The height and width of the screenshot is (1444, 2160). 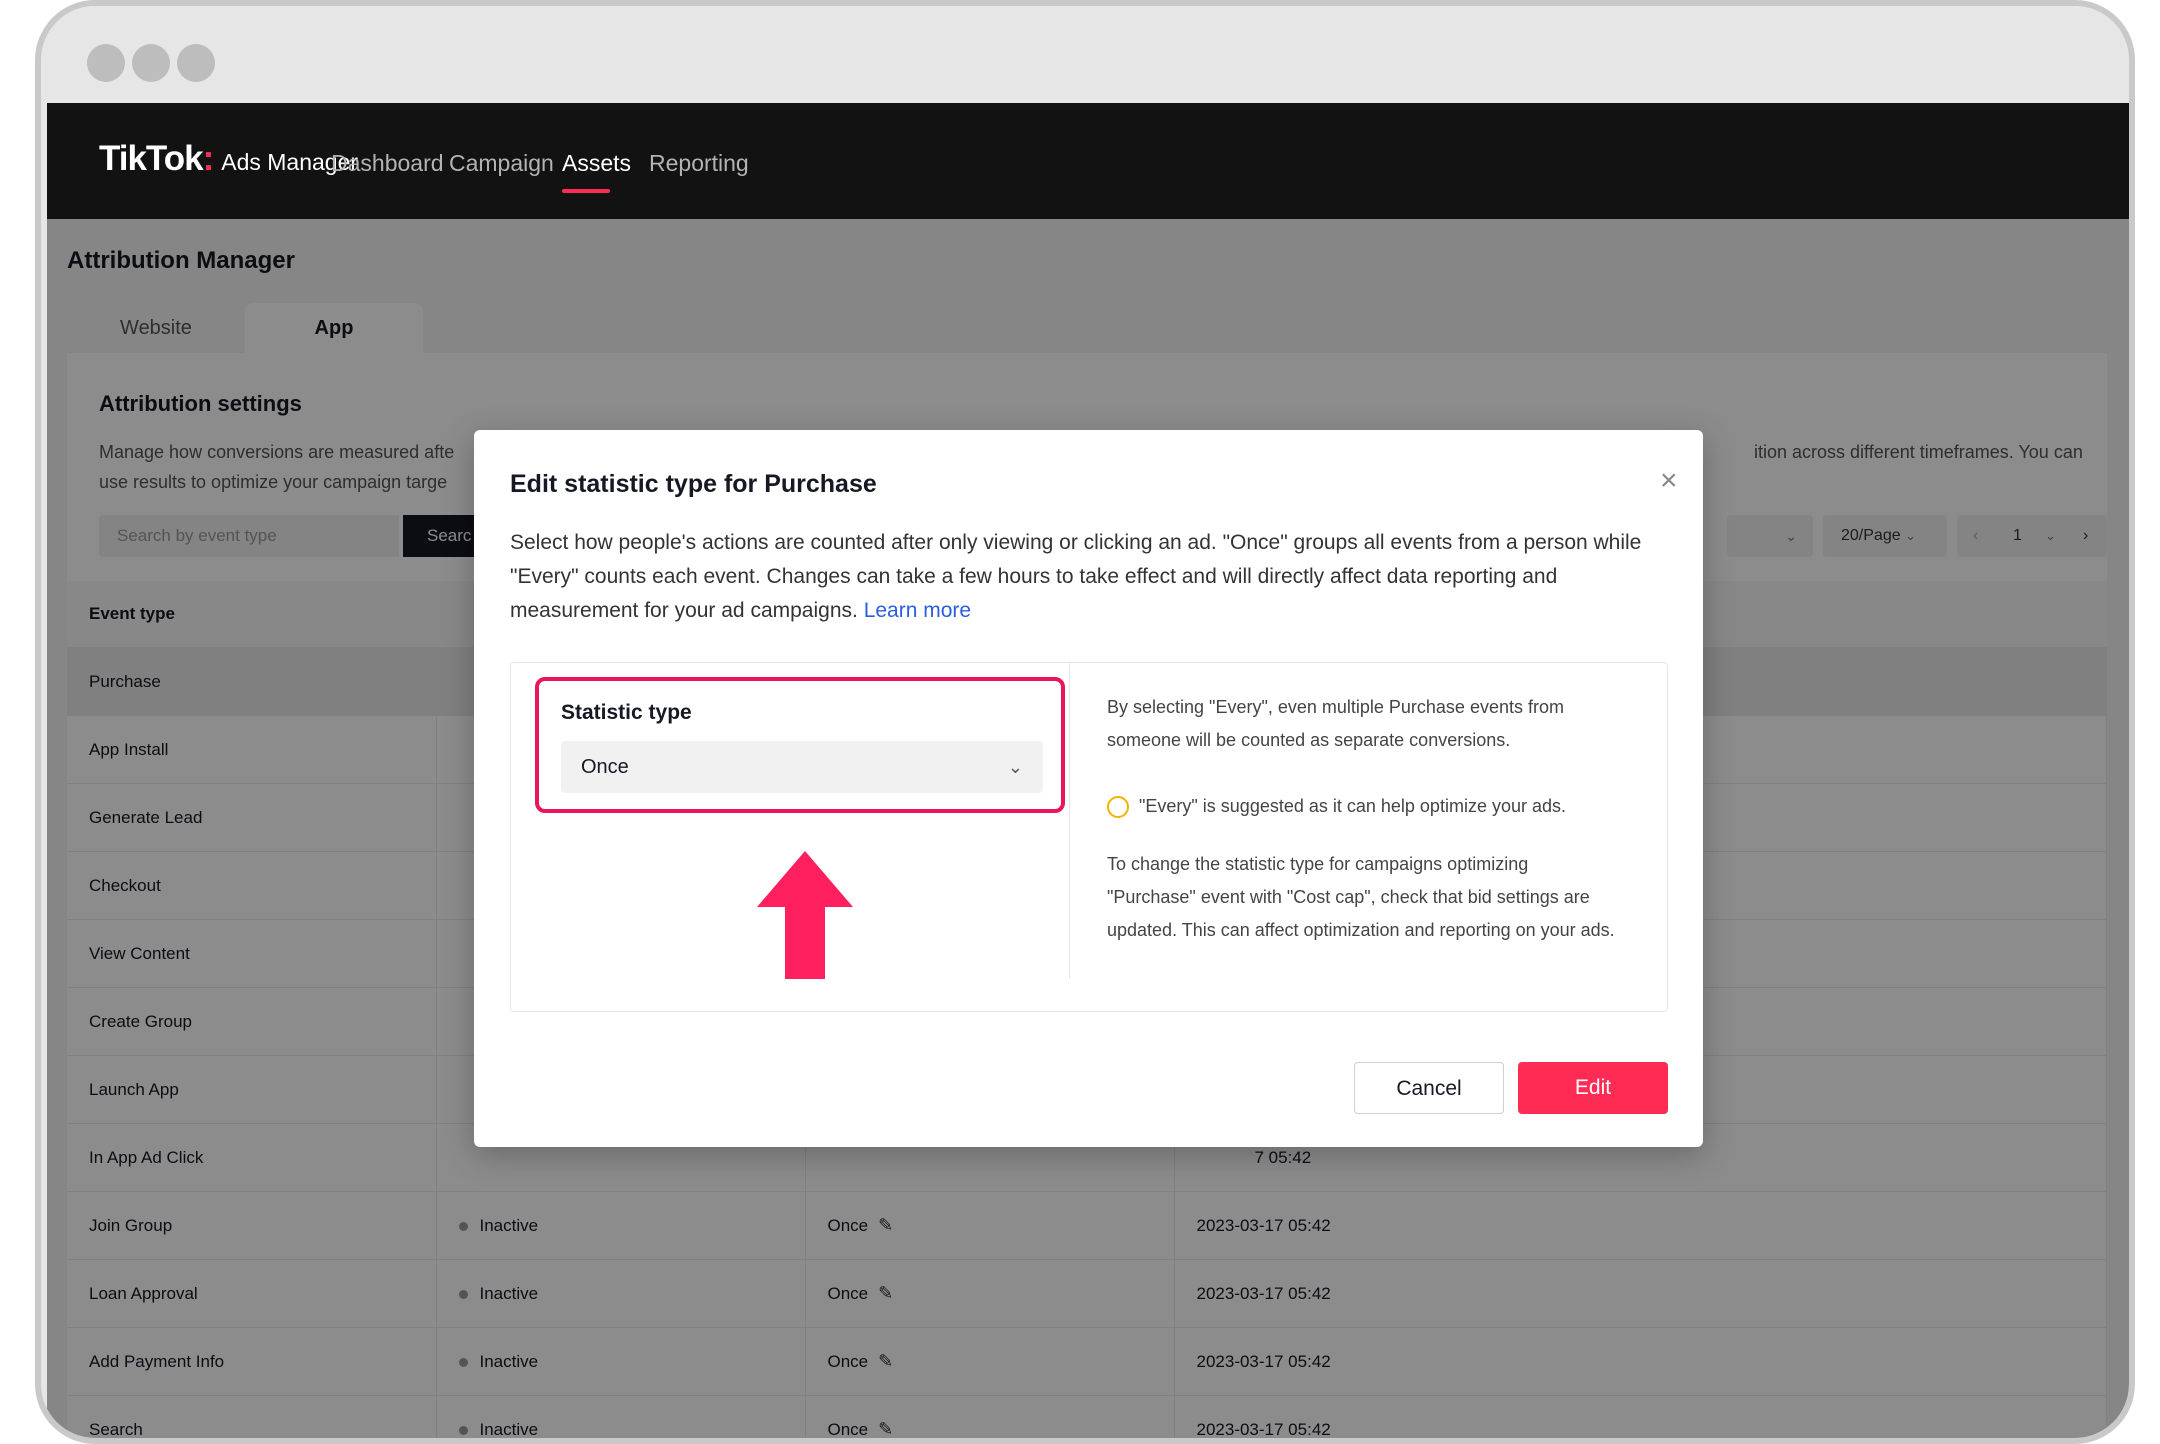 What do you see at coordinates (1015, 767) in the screenshot?
I see `chevron-down-icon: ⌄` at bounding box center [1015, 767].